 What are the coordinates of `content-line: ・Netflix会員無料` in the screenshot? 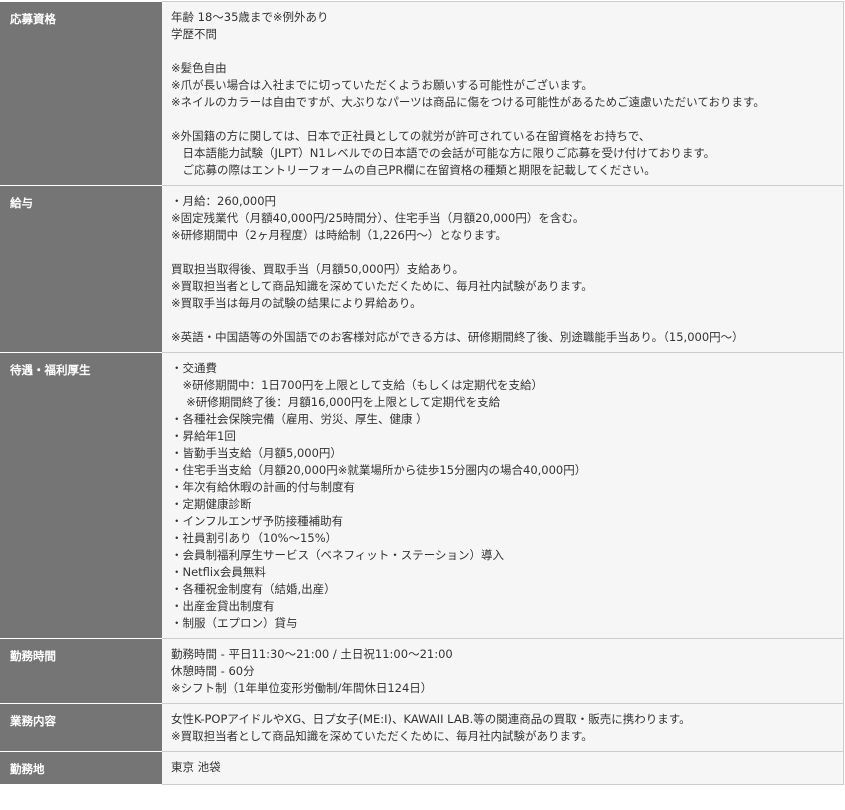 It's located at (218, 572).